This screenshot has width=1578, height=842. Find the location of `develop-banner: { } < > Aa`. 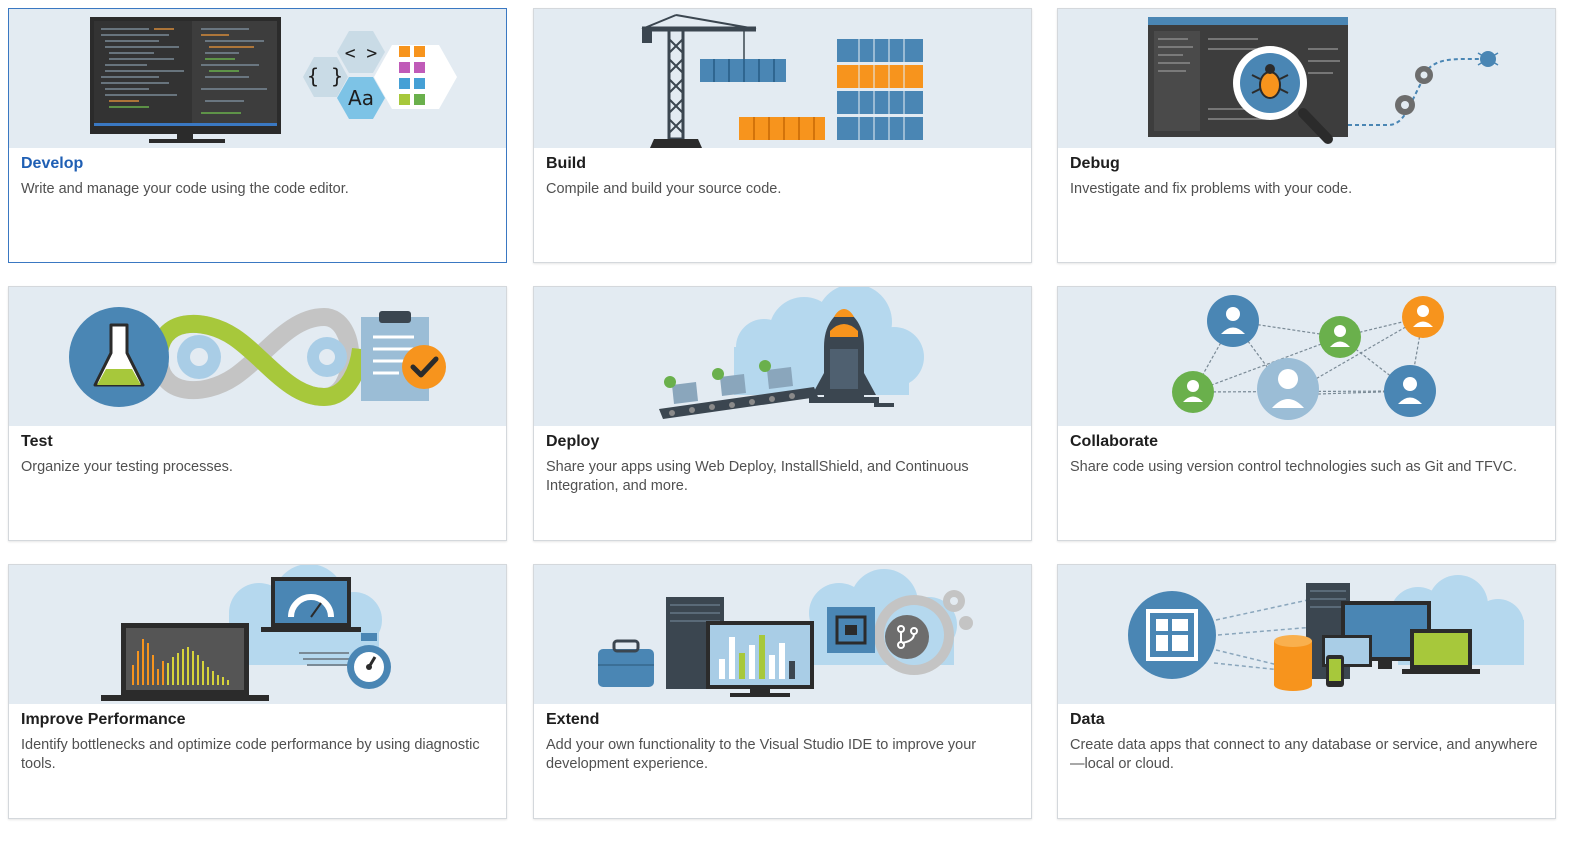

develop-banner: { } < > Aa is located at coordinates (257, 78).